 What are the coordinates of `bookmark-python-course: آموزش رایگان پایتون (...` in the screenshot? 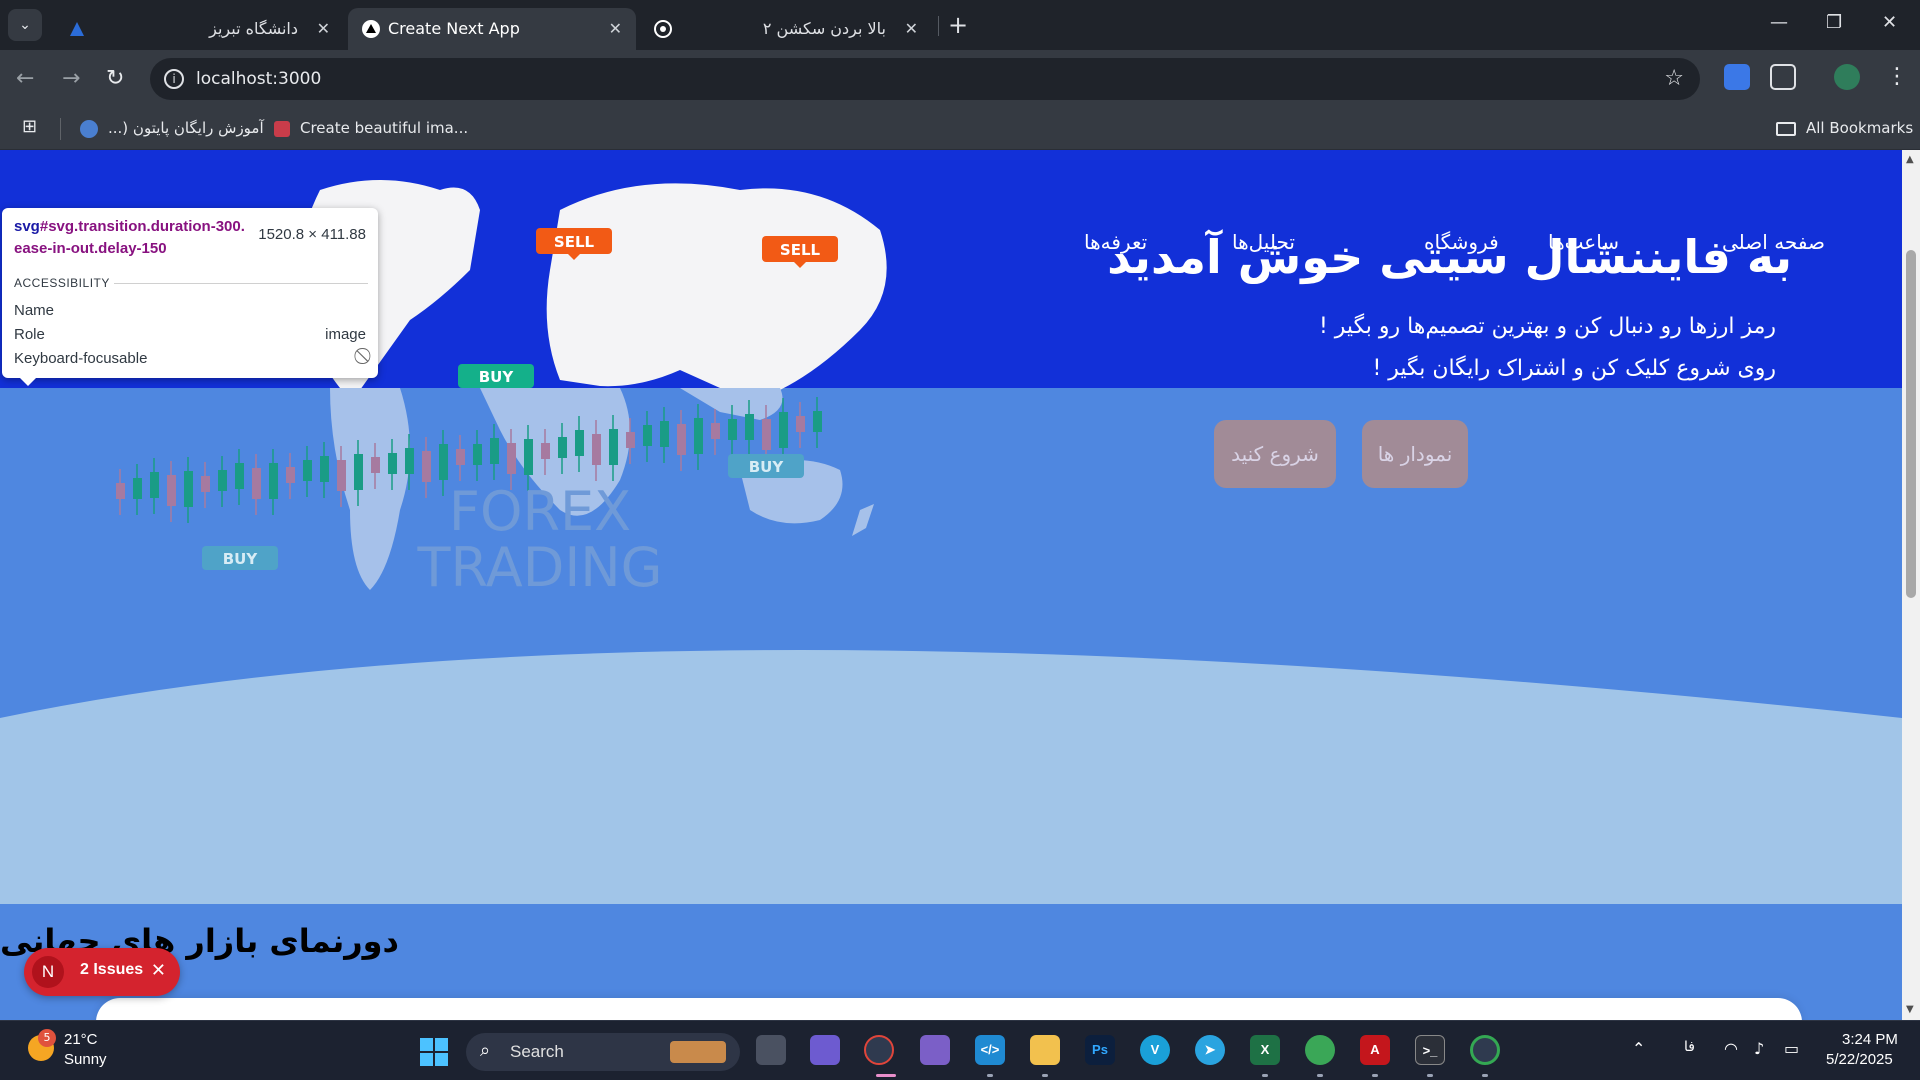 It's located at (186, 128).